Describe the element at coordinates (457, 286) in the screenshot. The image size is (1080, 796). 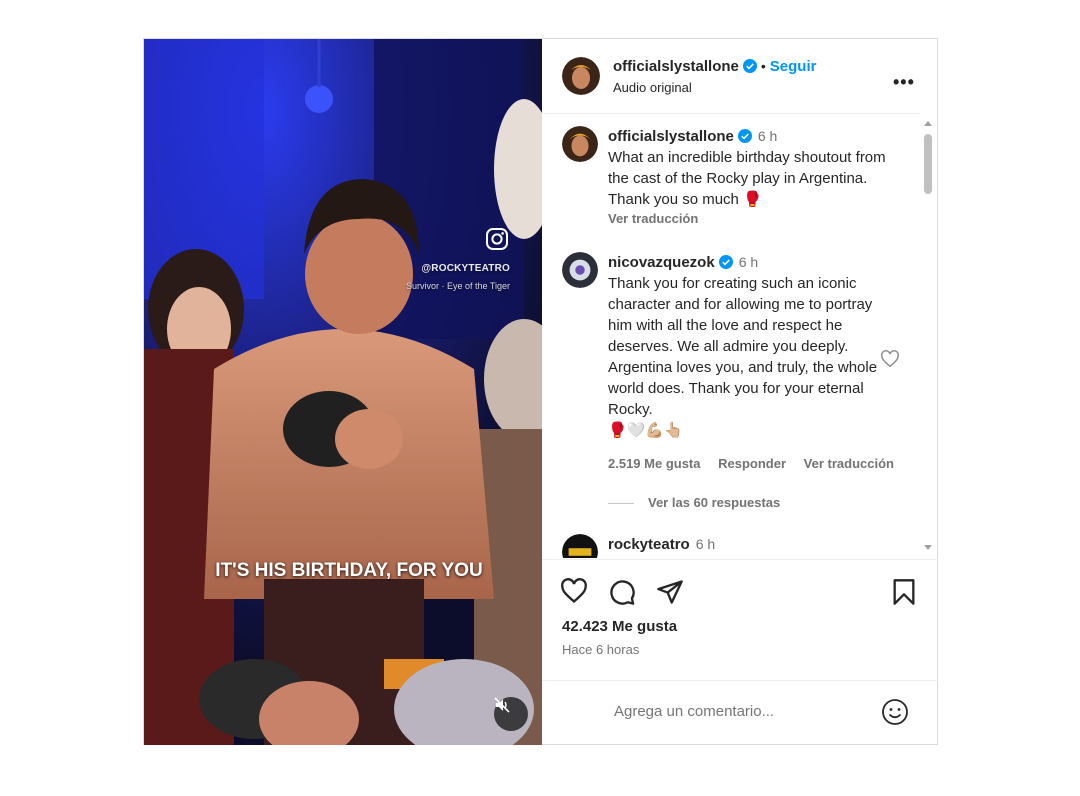
I see `video-song: Survivor · Eye of the Tiger` at that location.